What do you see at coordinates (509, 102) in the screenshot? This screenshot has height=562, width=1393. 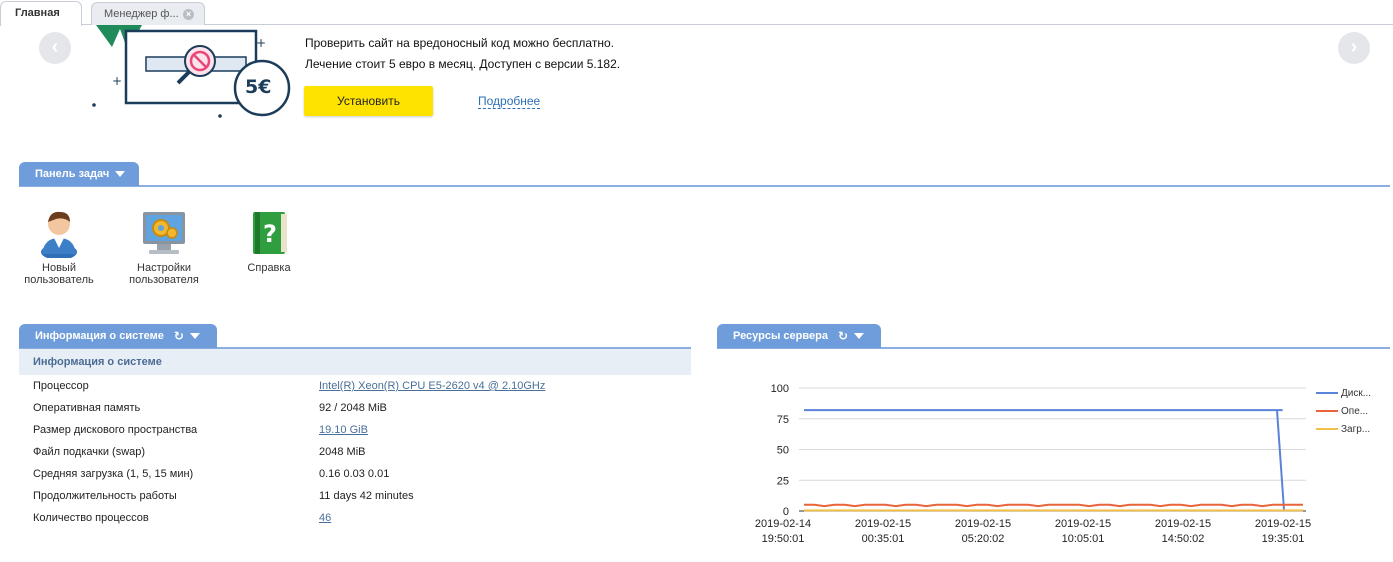 I see `more-info-link: Подробнее` at bounding box center [509, 102].